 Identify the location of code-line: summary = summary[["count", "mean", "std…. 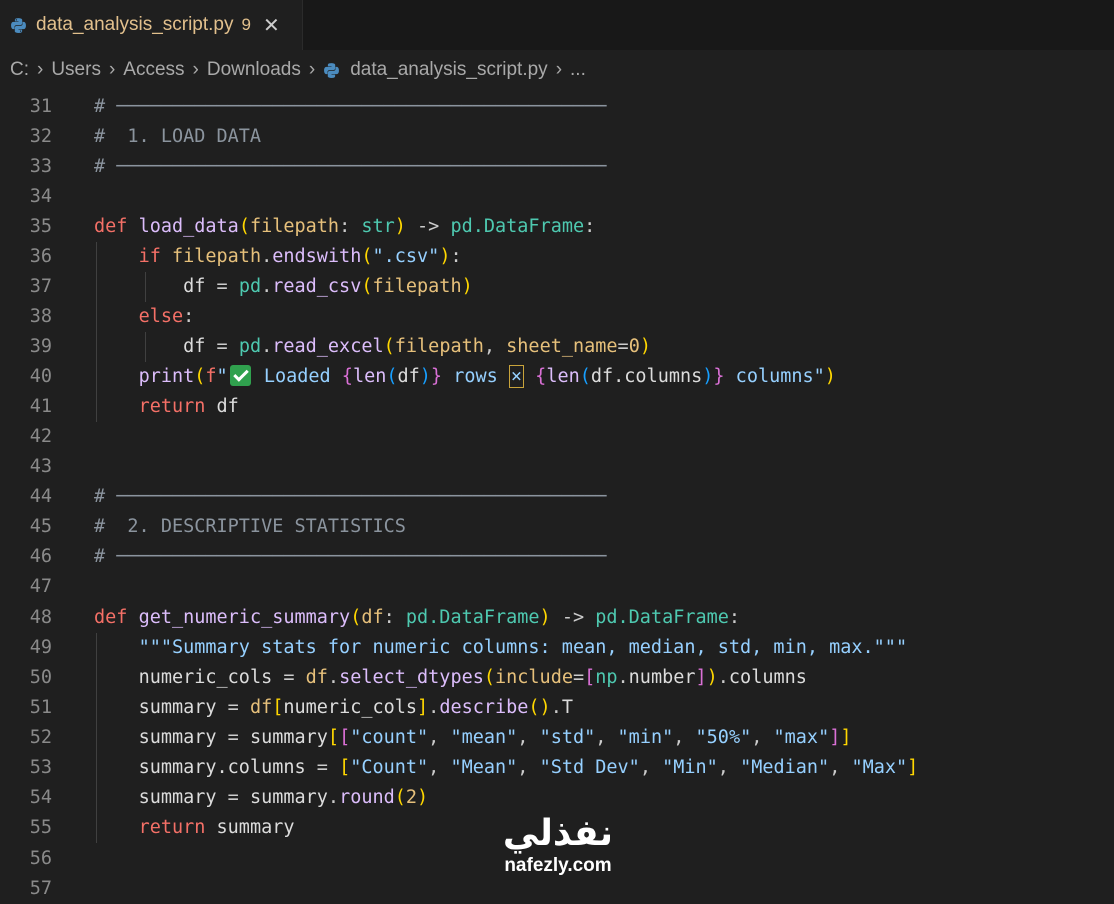
(473, 738).